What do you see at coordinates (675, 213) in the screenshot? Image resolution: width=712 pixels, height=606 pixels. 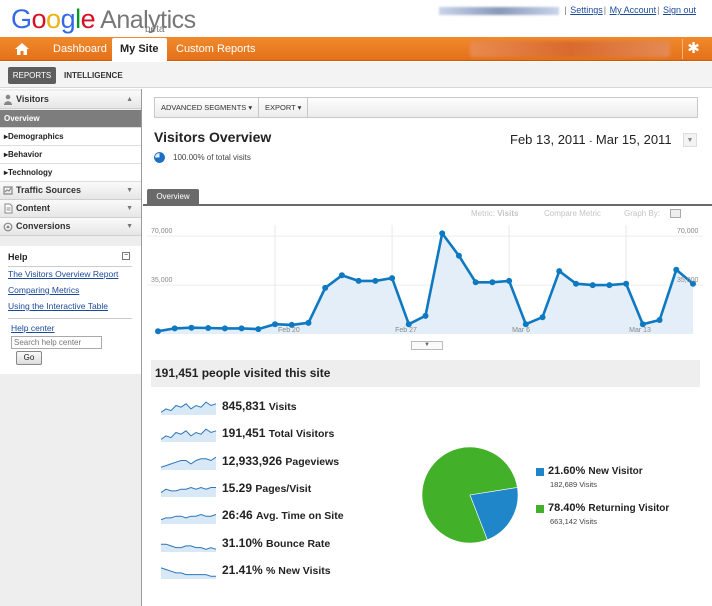 I see `graph-by-icon` at bounding box center [675, 213].